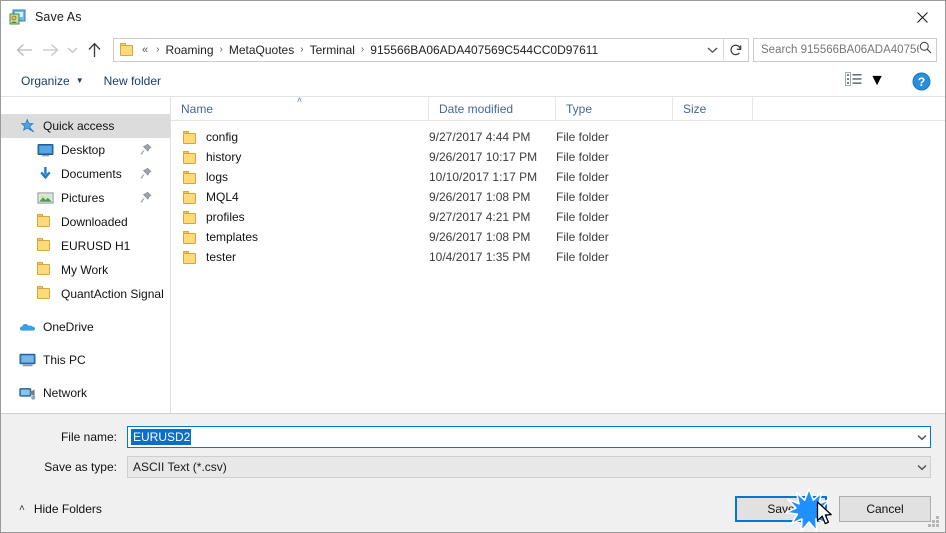 Image resolution: width=946 pixels, height=533 pixels. What do you see at coordinates (180, 467) in the screenshot?
I see `save-as-type-value: ASCII Text (*.csv)` at bounding box center [180, 467].